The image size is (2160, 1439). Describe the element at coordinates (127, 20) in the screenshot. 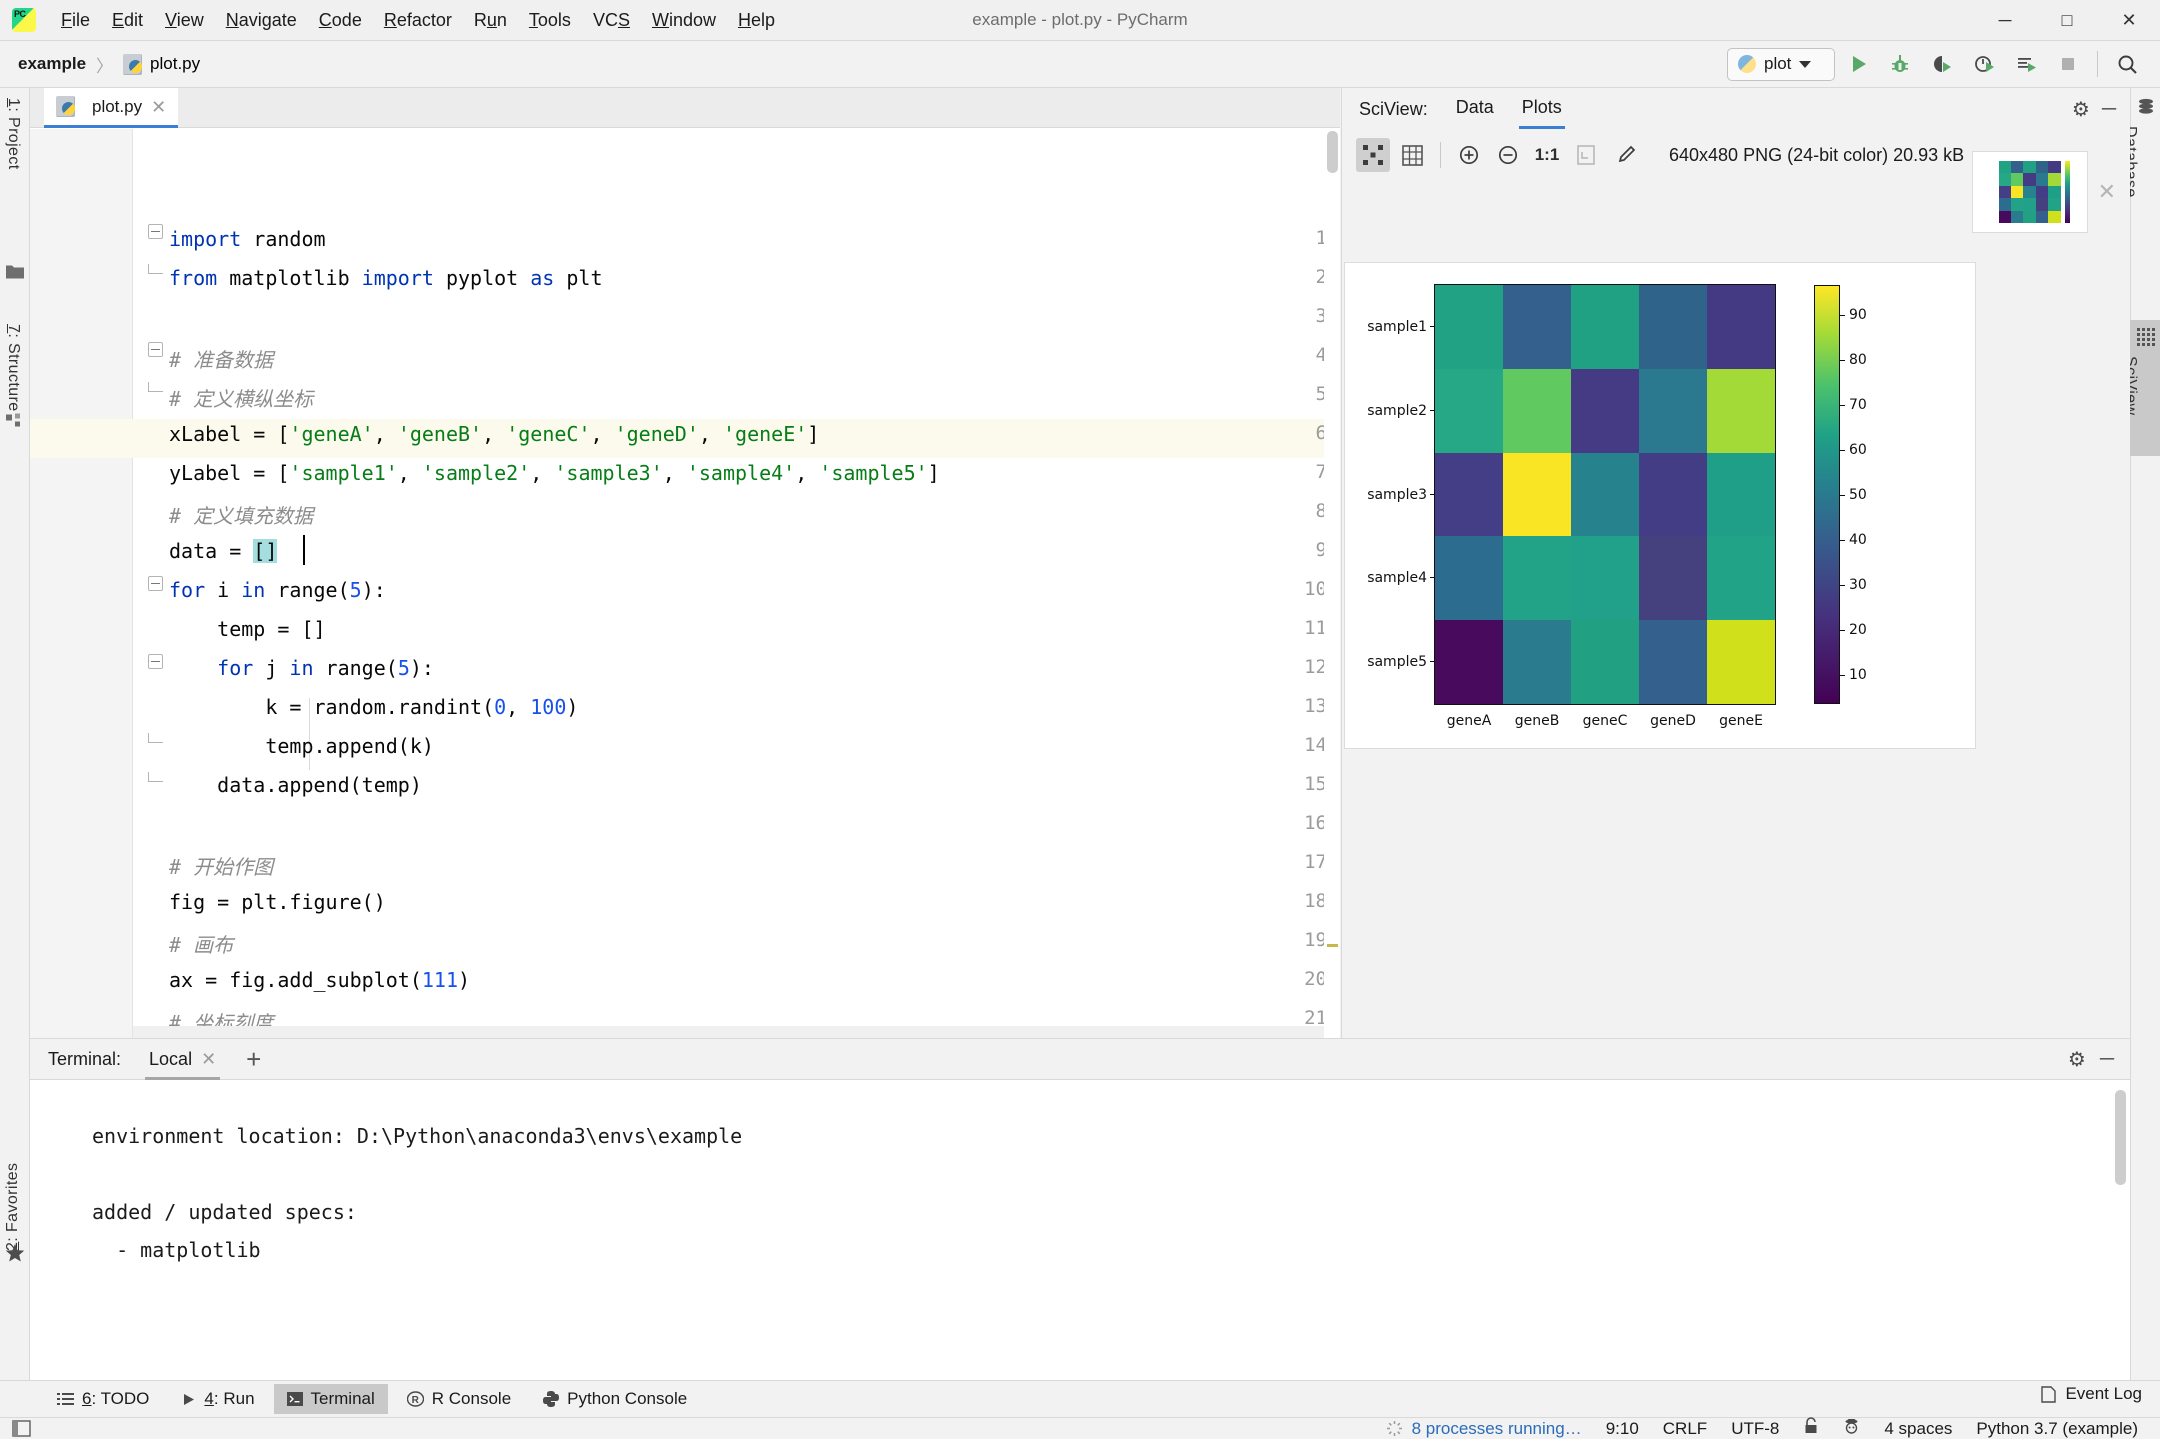

I see `menu-edit: Edit` at that location.